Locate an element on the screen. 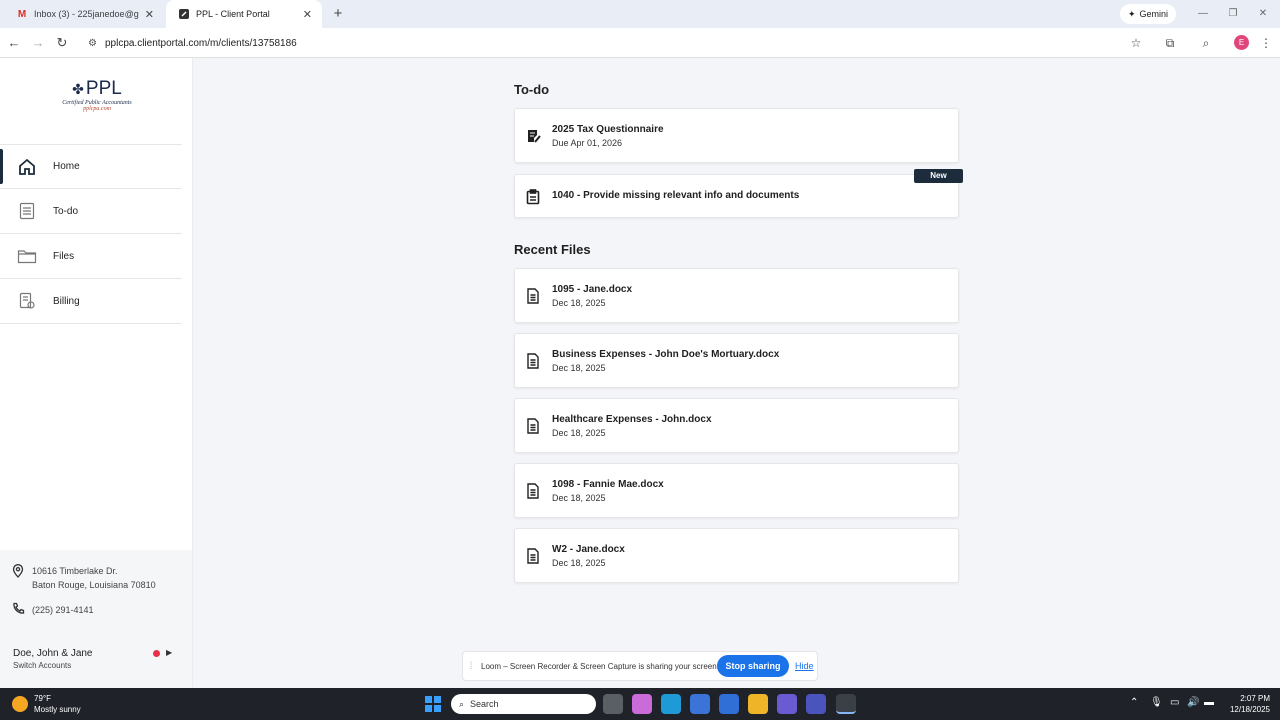  todo-title: 2025 Tax Questionnaire is located at coordinates (608, 129).